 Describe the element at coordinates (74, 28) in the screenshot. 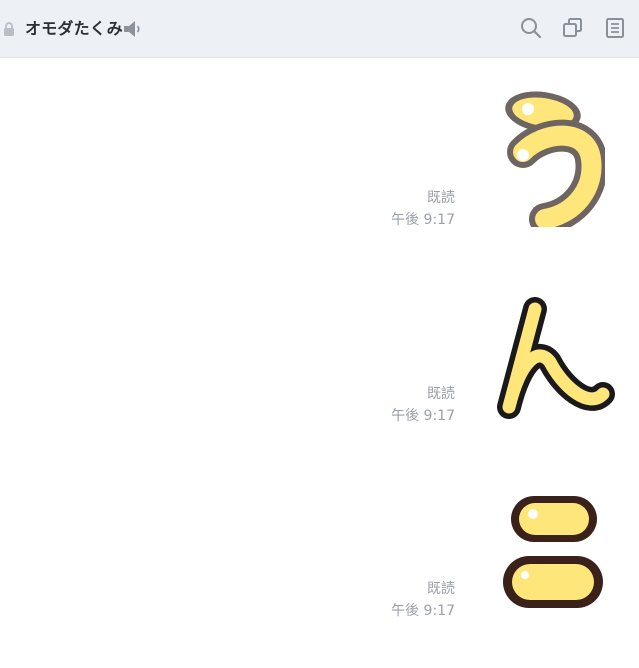

I see `chat-title: オモダたくみ` at that location.